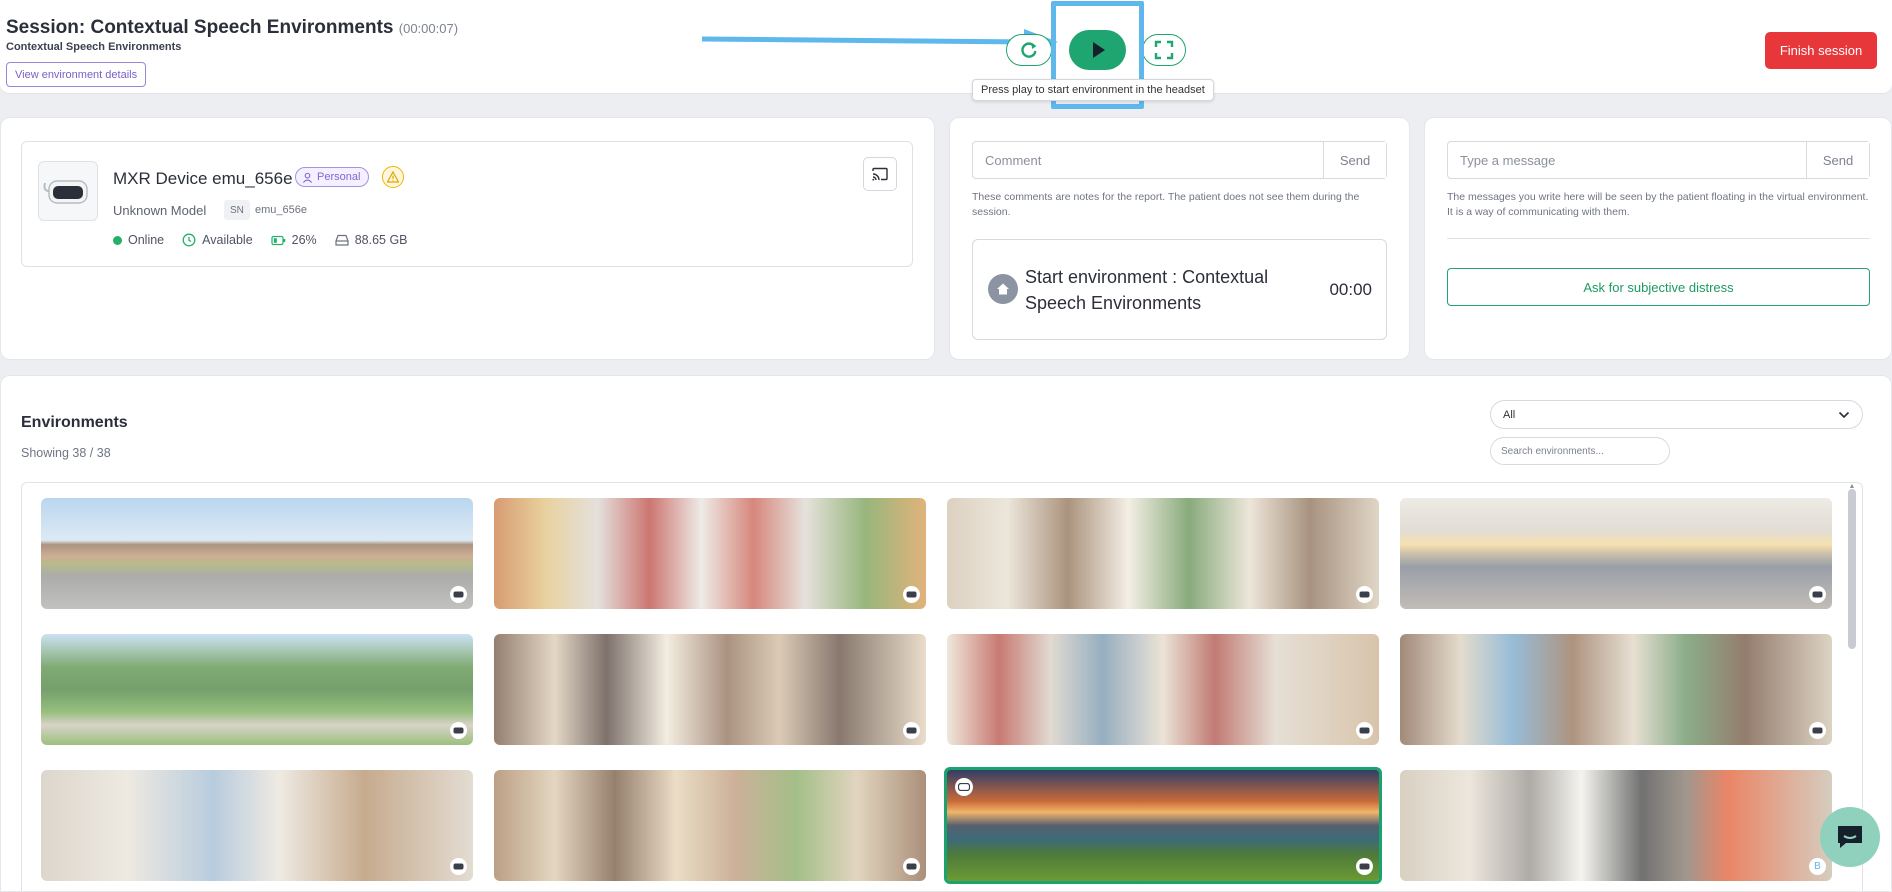 This screenshot has height=892, width=1892. I want to click on storage-status: 88.65 GB, so click(371, 240).